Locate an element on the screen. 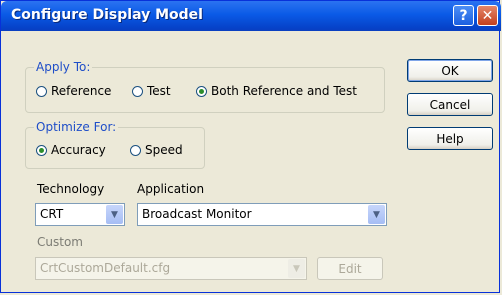  custom-label: Custom is located at coordinates (60, 242).